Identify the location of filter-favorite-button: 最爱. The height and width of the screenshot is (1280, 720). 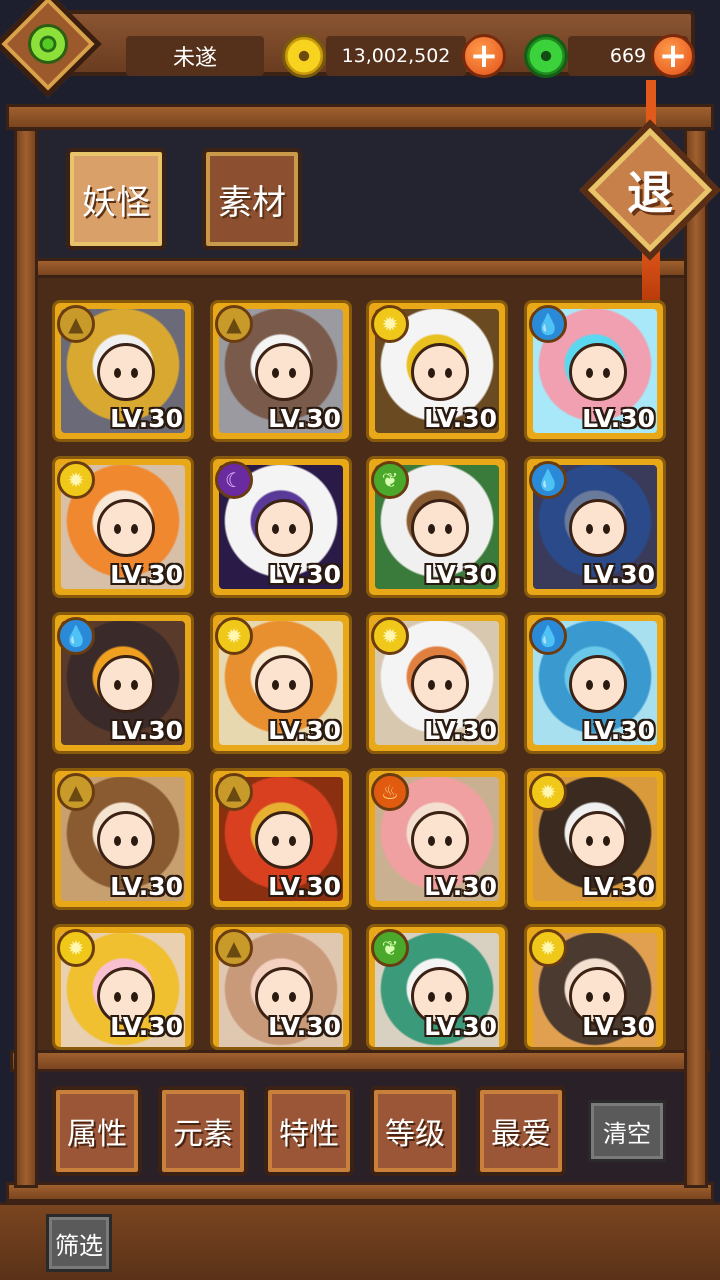
(521, 1131).